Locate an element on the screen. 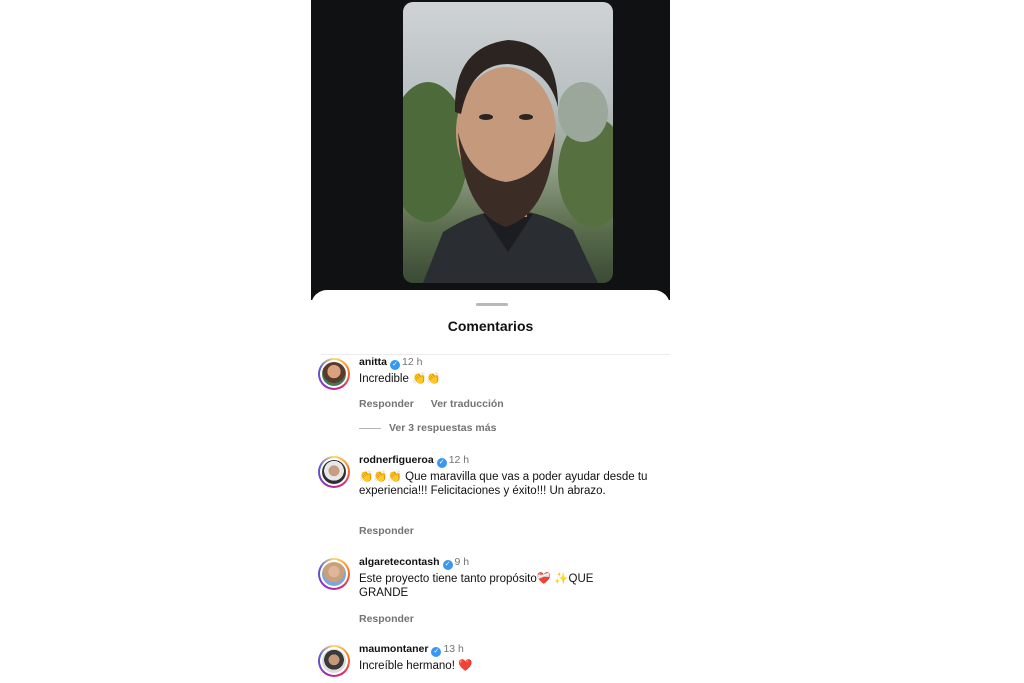  translate-button: Ver traducción is located at coordinates (467, 404).